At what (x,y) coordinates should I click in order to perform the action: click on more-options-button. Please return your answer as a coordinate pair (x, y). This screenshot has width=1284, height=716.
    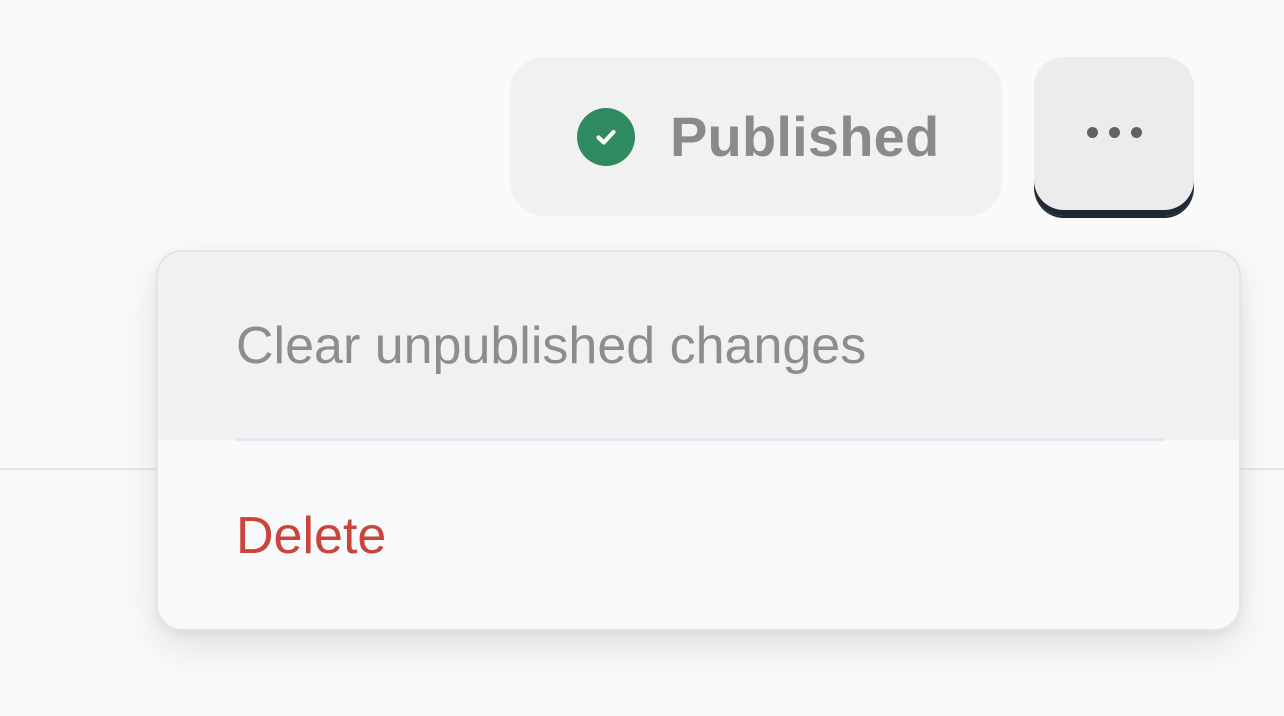
    Looking at the image, I should click on (1114, 136).